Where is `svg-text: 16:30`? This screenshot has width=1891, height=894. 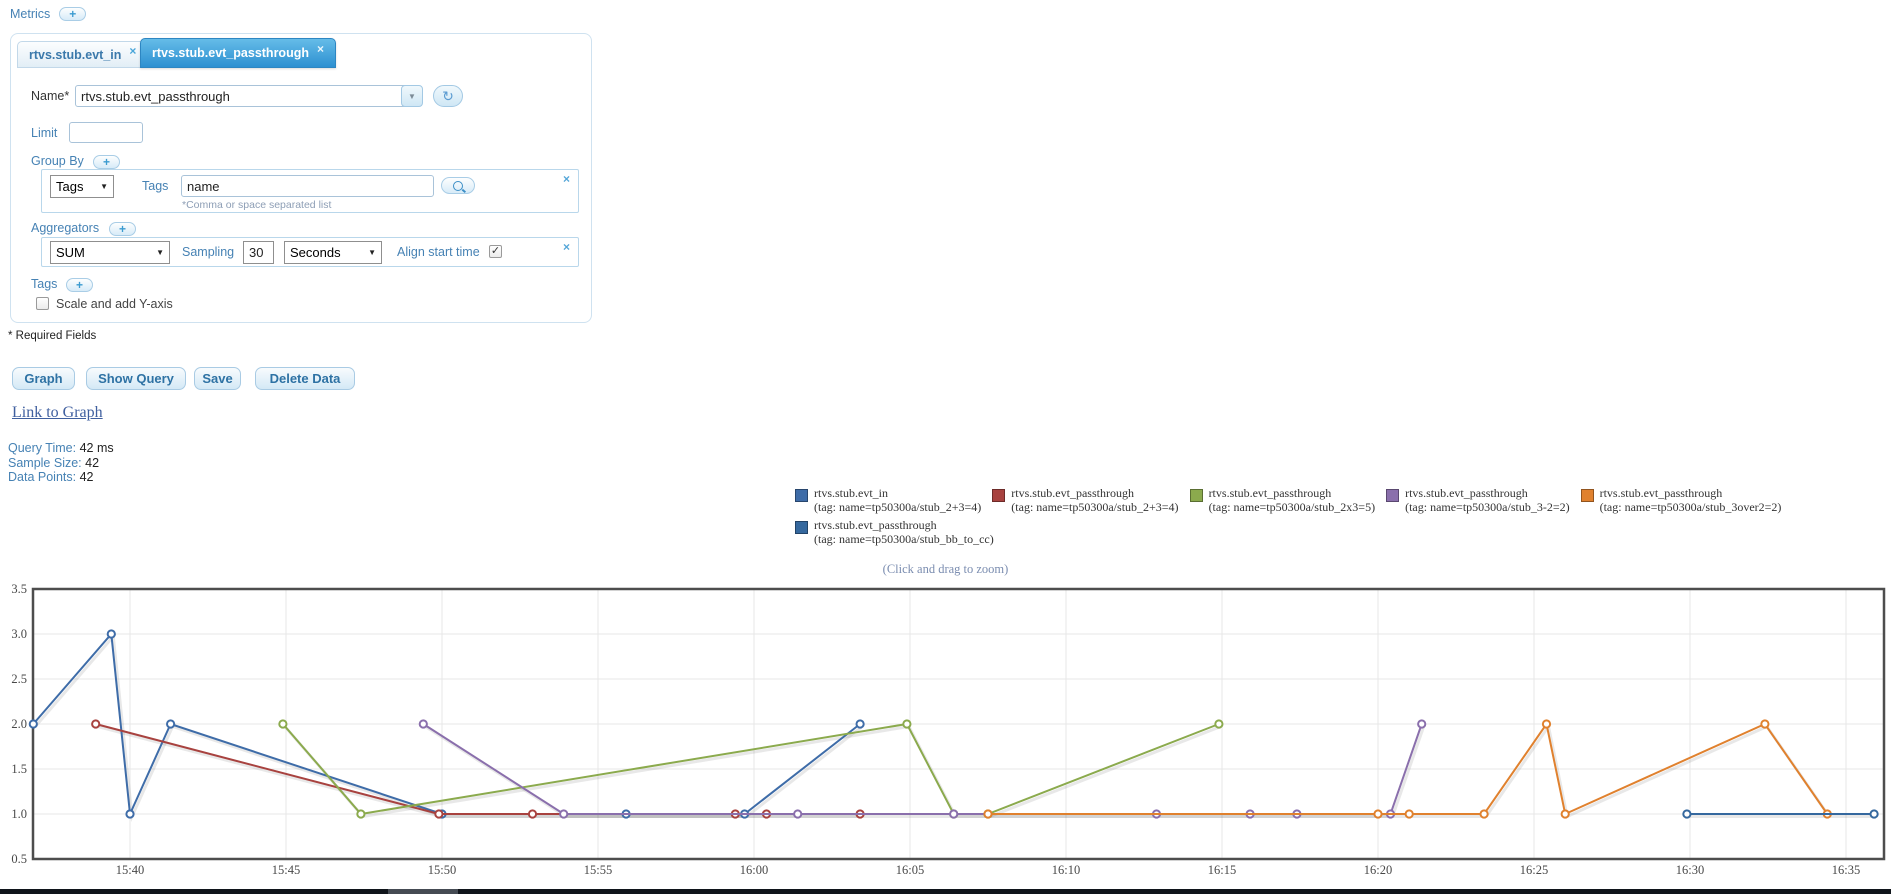
svg-text: 16:30 is located at coordinates (1690, 870).